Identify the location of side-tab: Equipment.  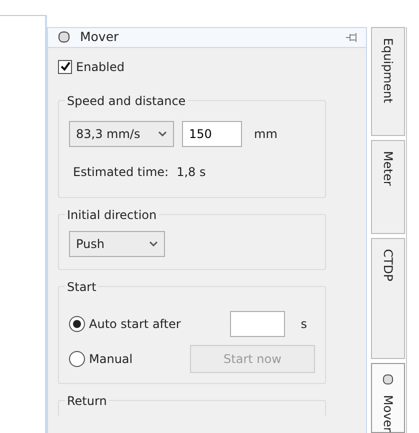
(388, 81).